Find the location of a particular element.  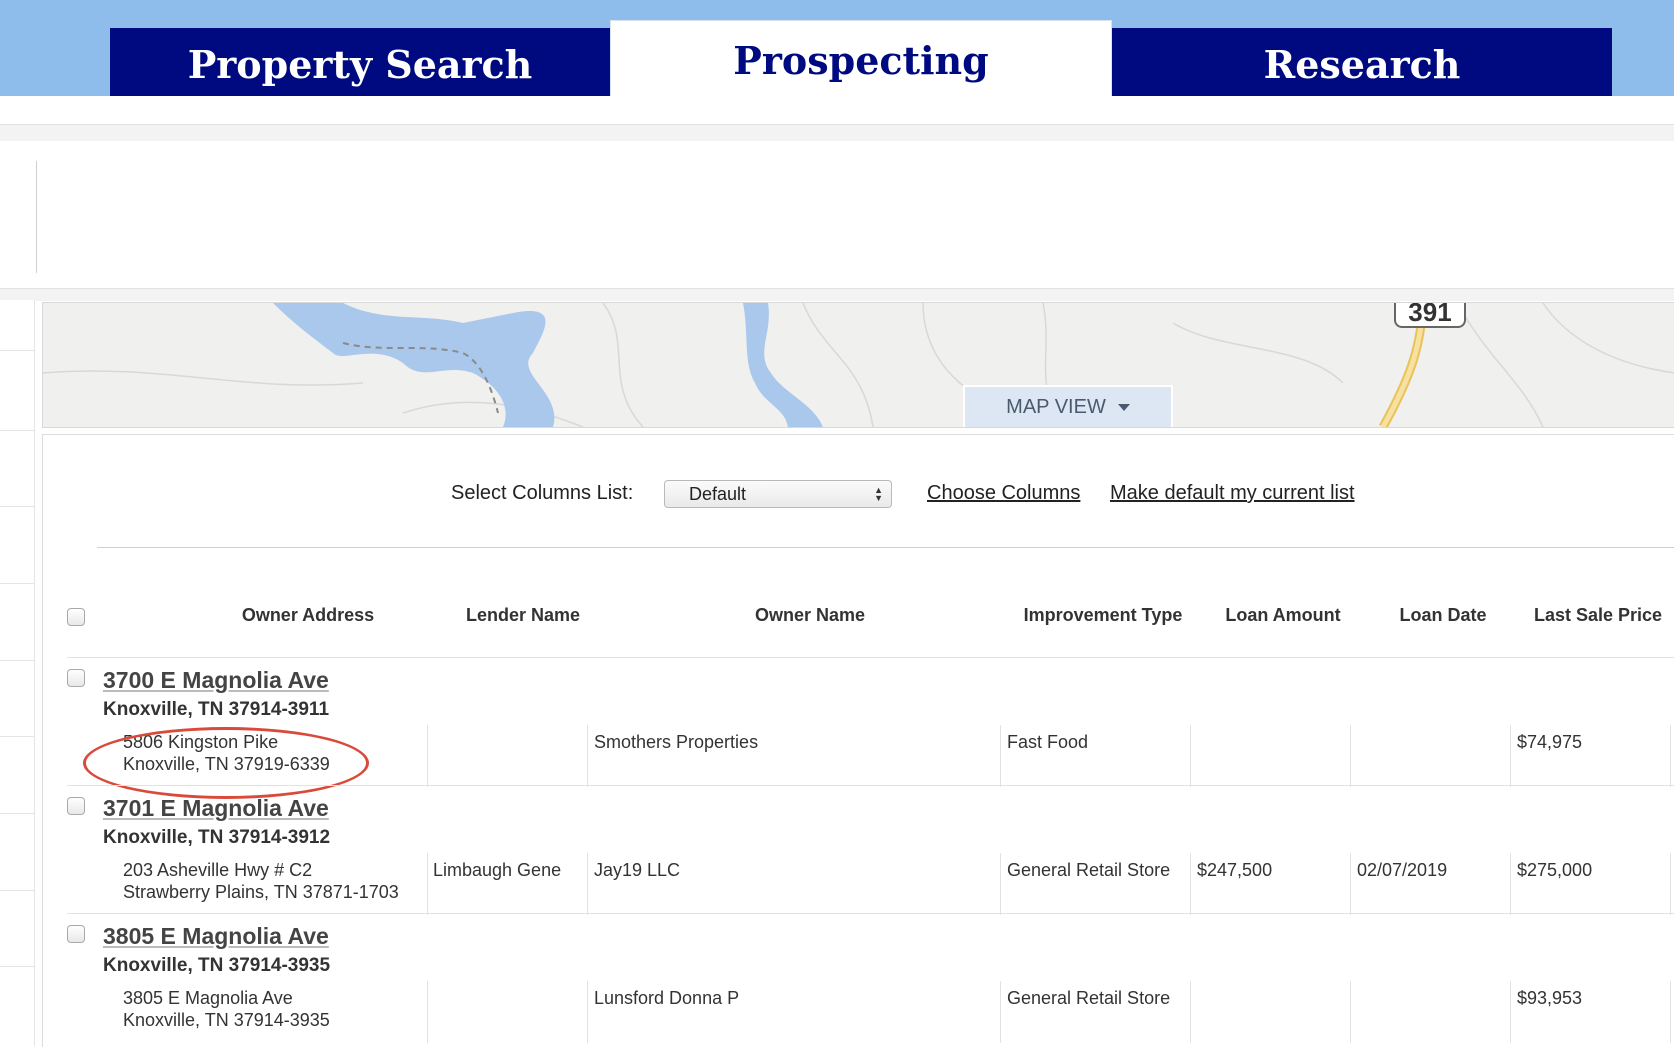

property-address-link: 3700 E Magnolia Ave is located at coordinates (216, 680).